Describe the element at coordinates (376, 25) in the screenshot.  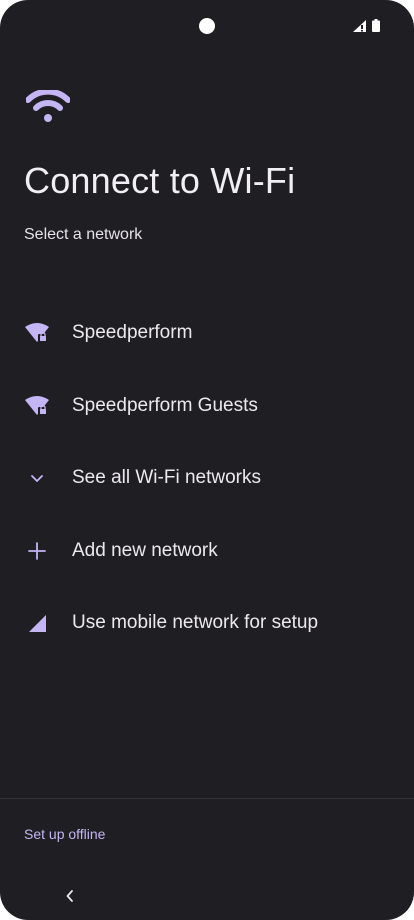
I see `battery-icon` at that location.